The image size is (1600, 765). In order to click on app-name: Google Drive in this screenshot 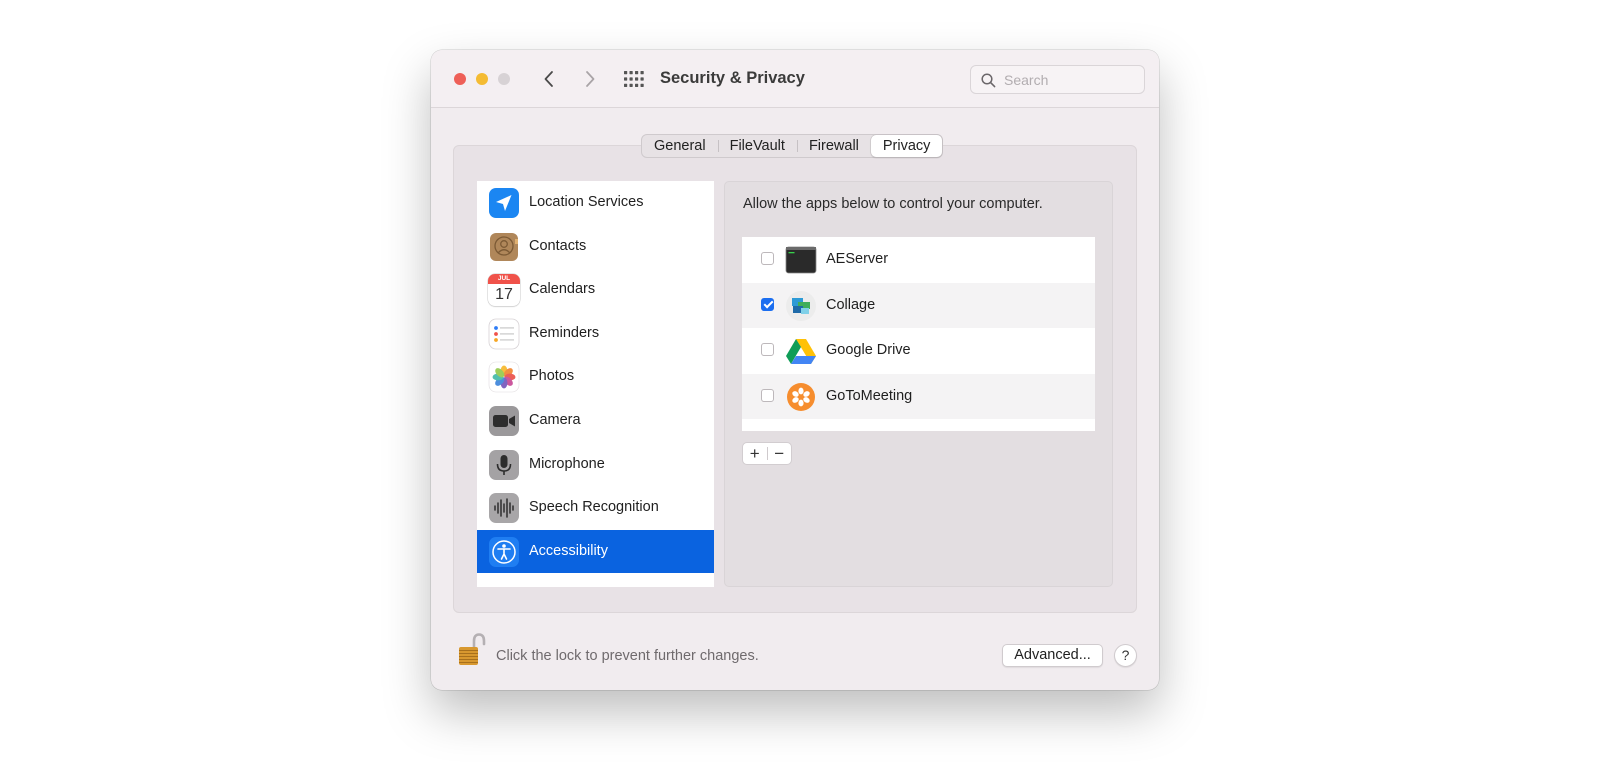, I will do `click(868, 350)`.